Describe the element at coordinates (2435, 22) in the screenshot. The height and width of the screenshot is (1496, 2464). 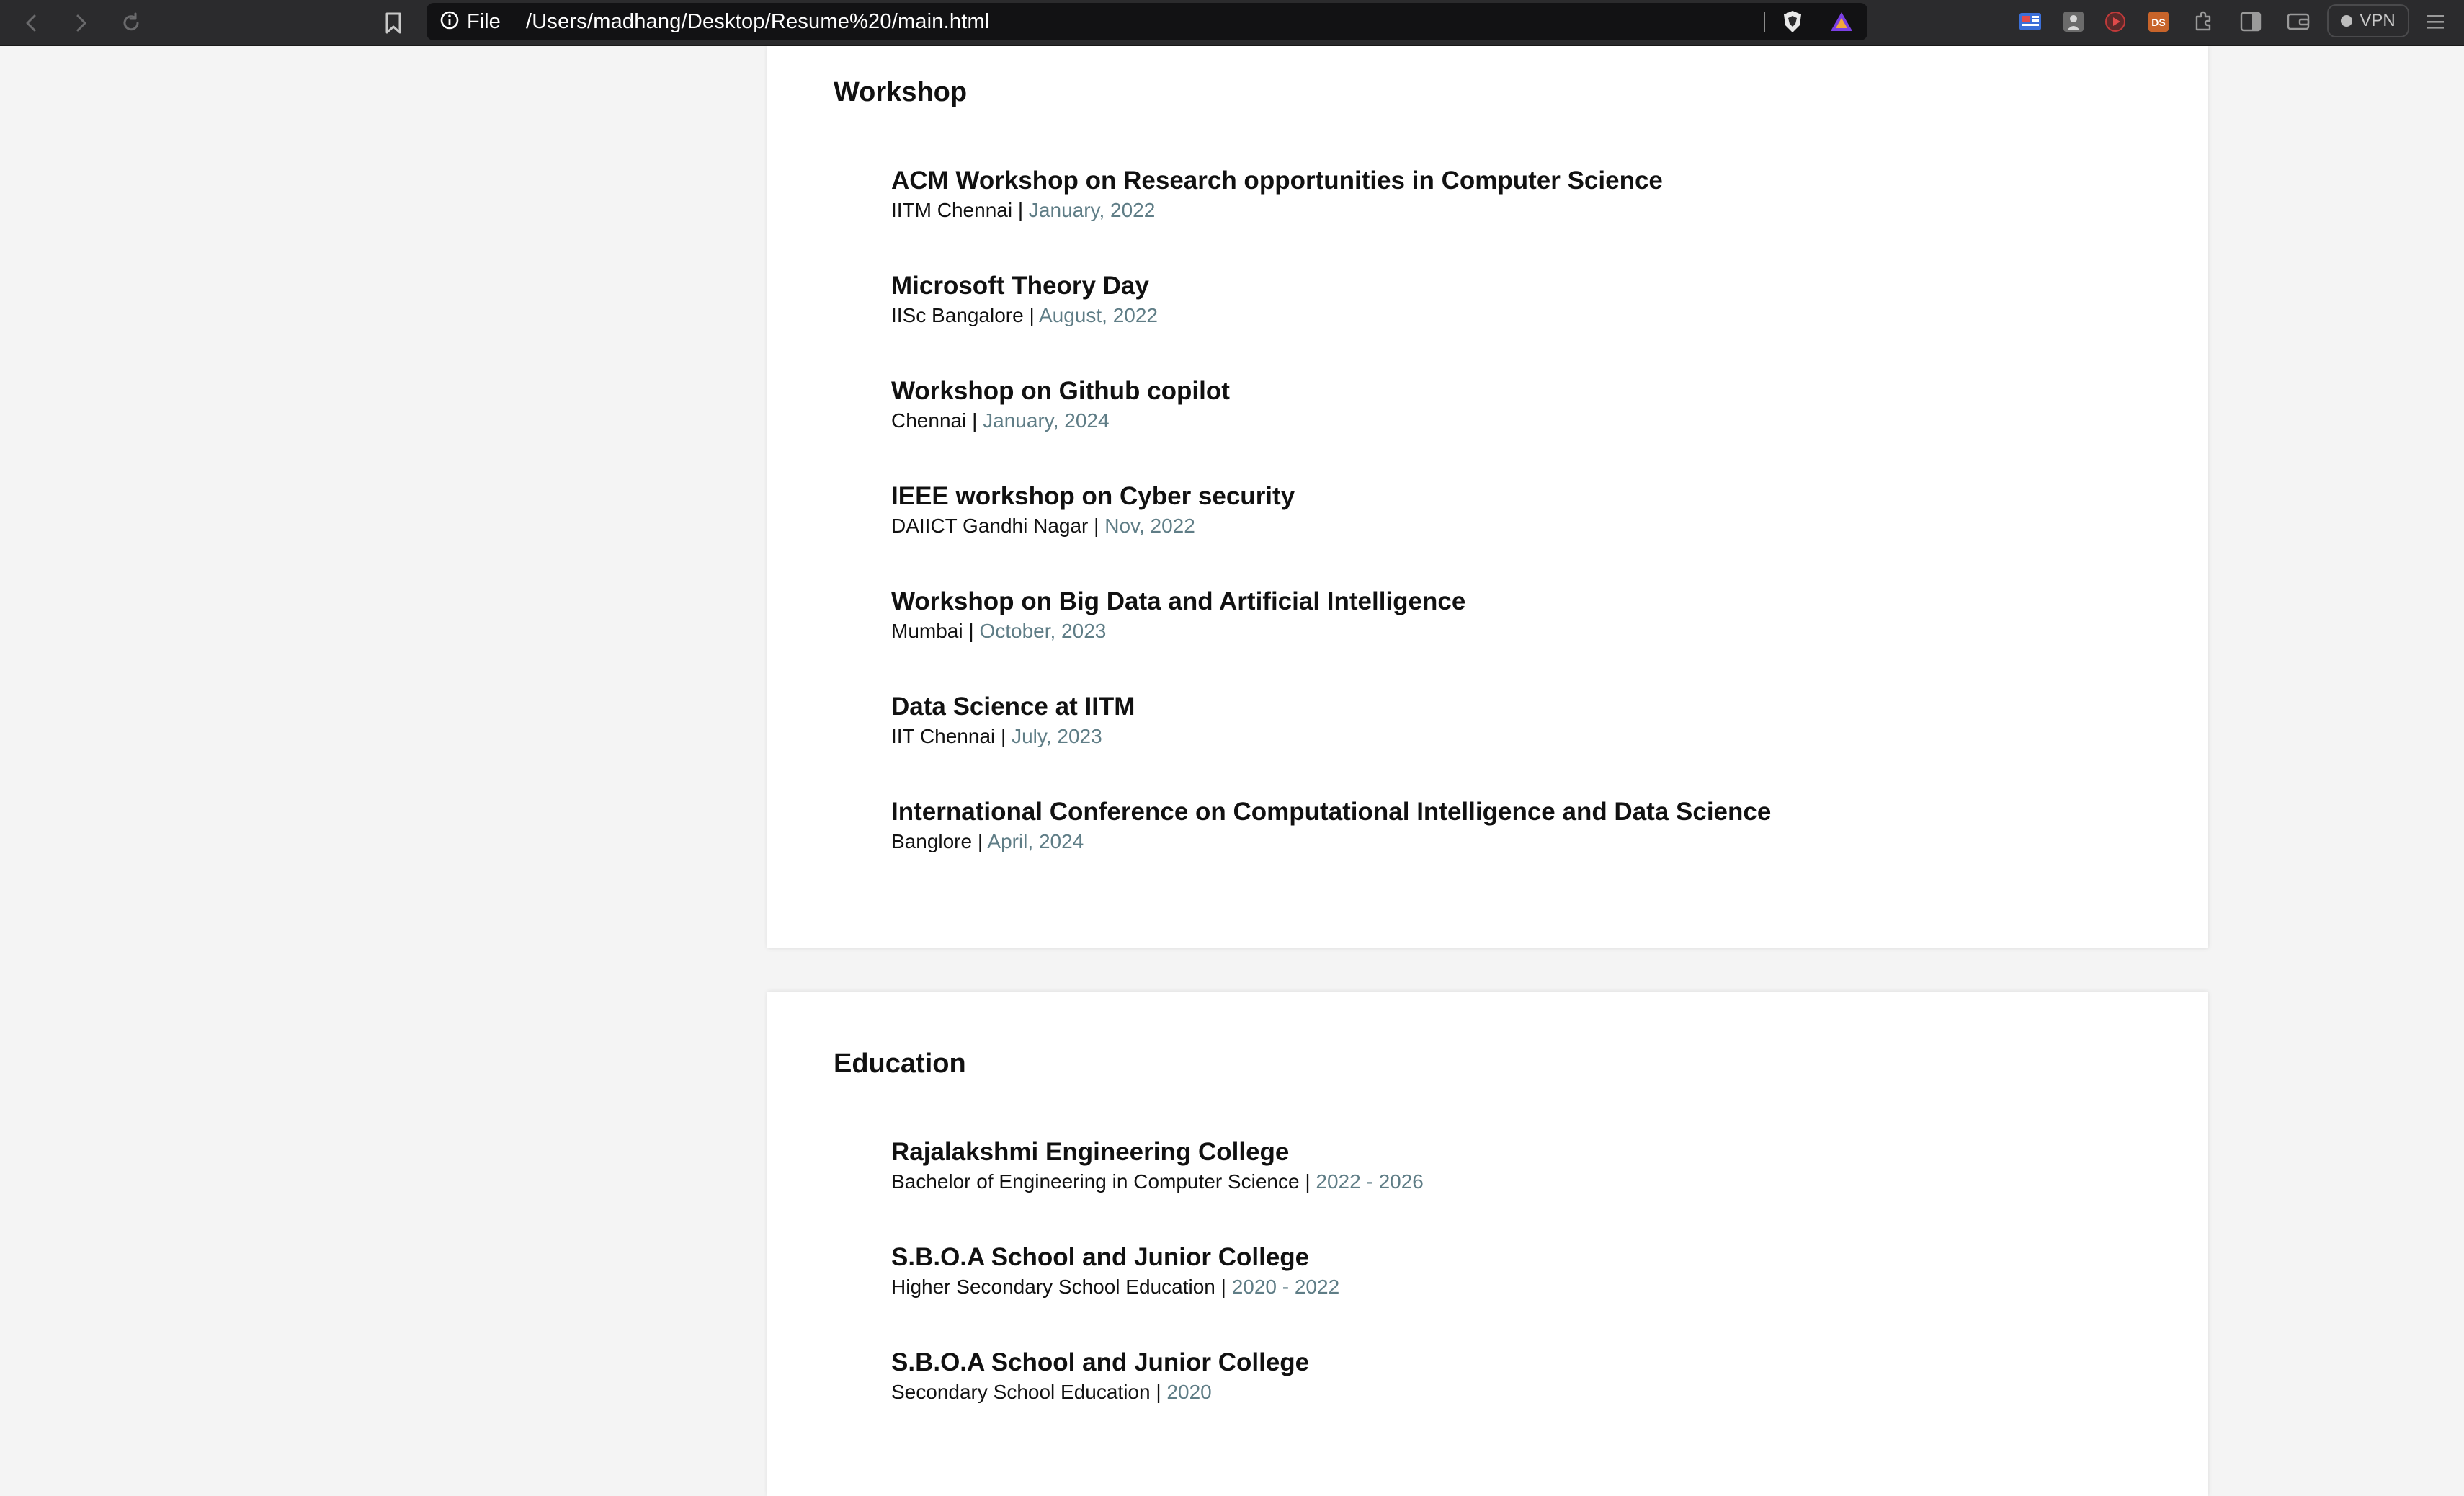
I see `hamburger-menu-icon` at that location.